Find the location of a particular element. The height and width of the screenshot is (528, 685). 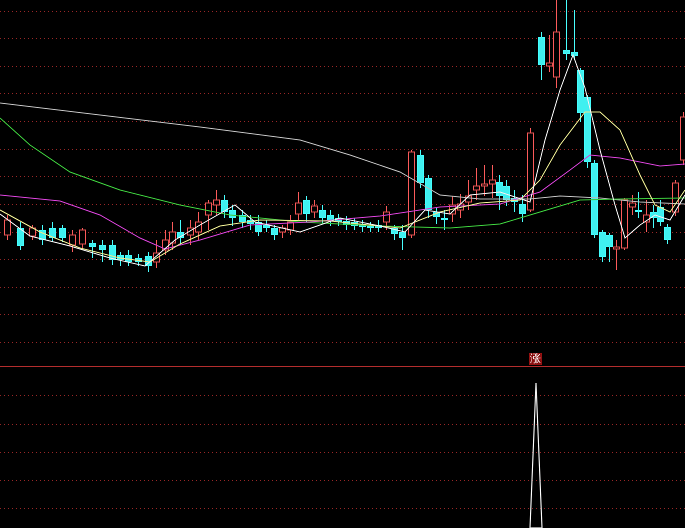

signal-label: 涨 is located at coordinates (535, 359).